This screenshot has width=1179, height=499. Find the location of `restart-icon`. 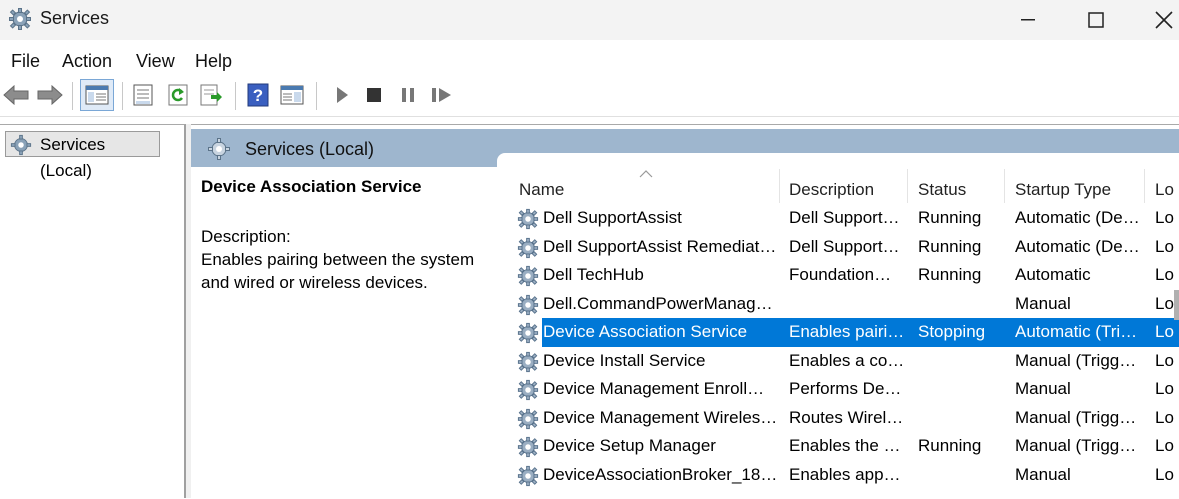

restart-icon is located at coordinates (441, 95).